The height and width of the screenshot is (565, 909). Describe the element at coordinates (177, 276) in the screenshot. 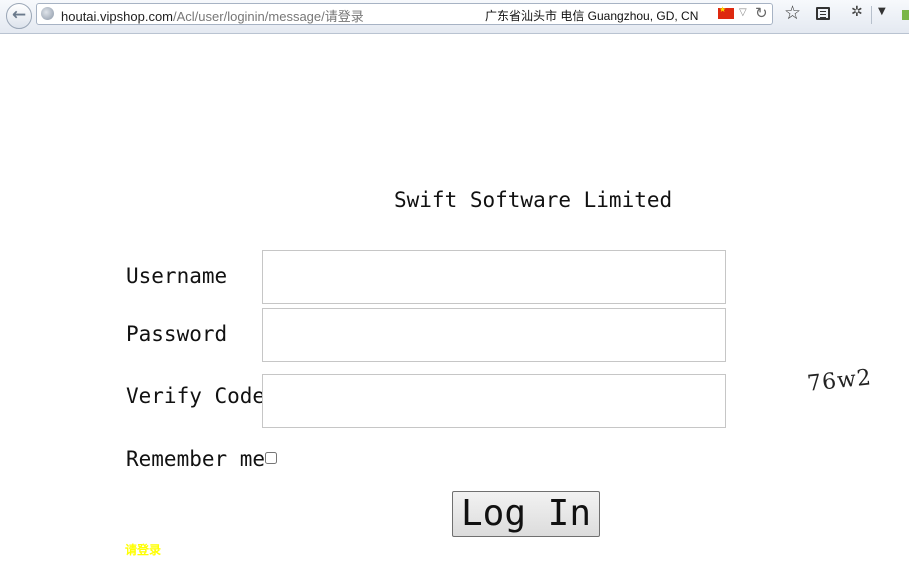

I see `username-label: Username` at that location.